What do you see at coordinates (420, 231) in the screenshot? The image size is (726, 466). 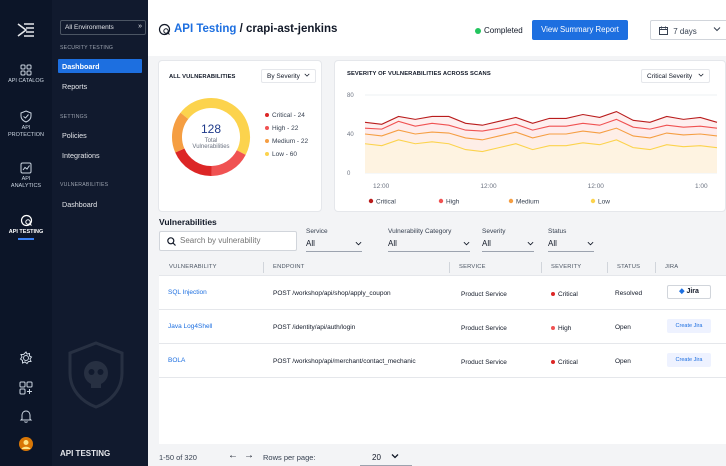 I see `filter-label: Vulnerability Category` at bounding box center [420, 231].